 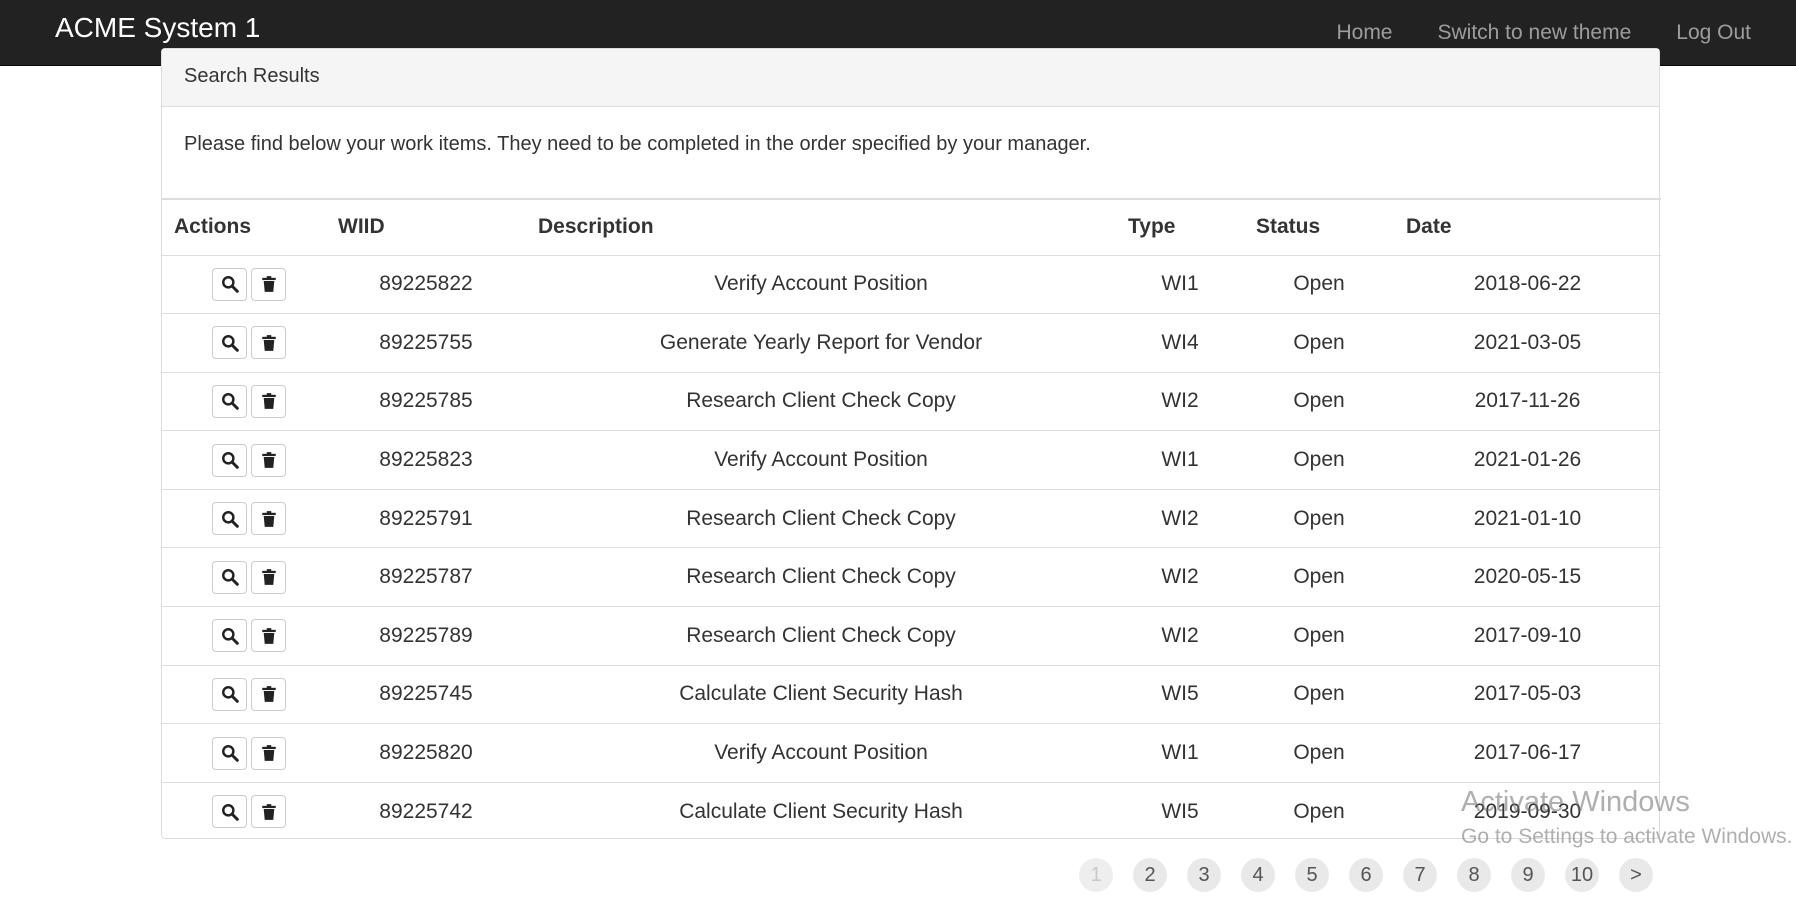 What do you see at coordinates (157, 28) in the screenshot?
I see `brand-title: ACME System 1` at bounding box center [157, 28].